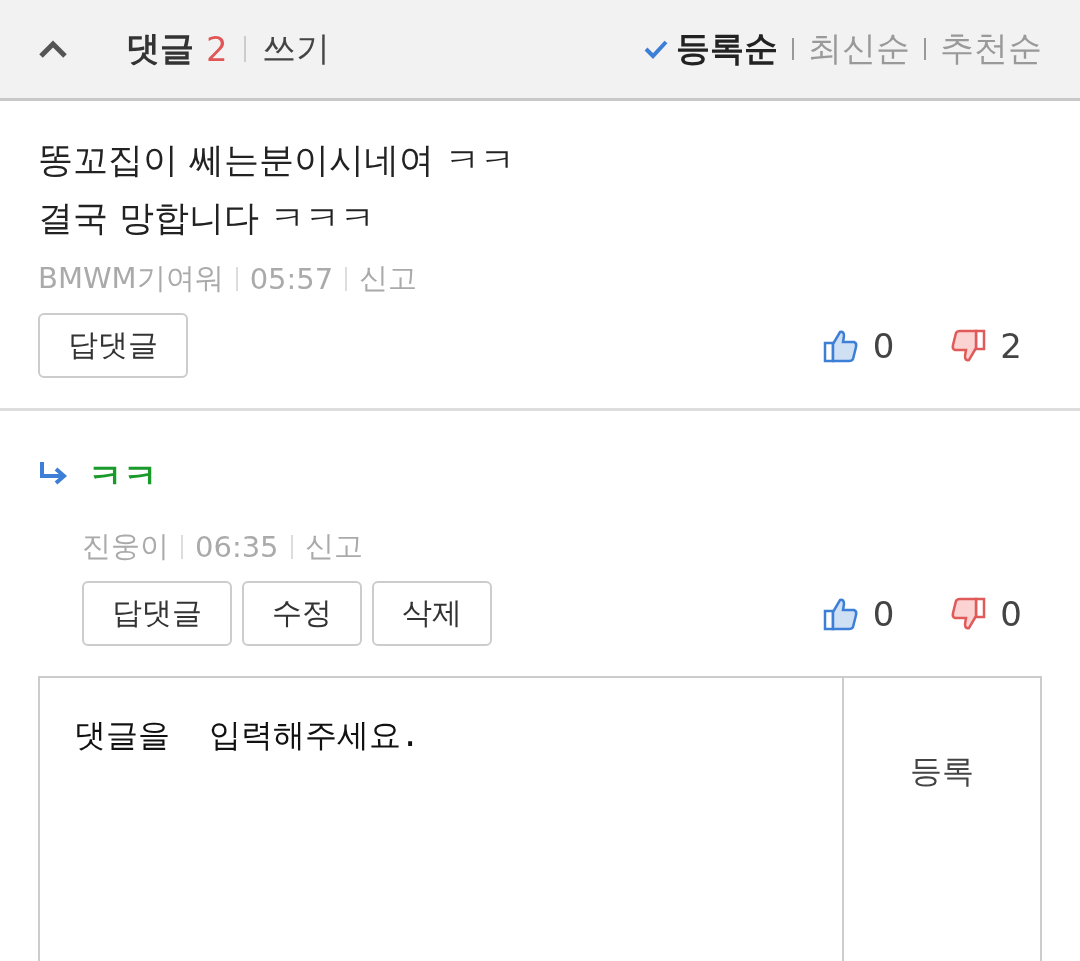 Image resolution: width=1080 pixels, height=961 pixels. I want to click on reply-arrow-icon, so click(53, 473).